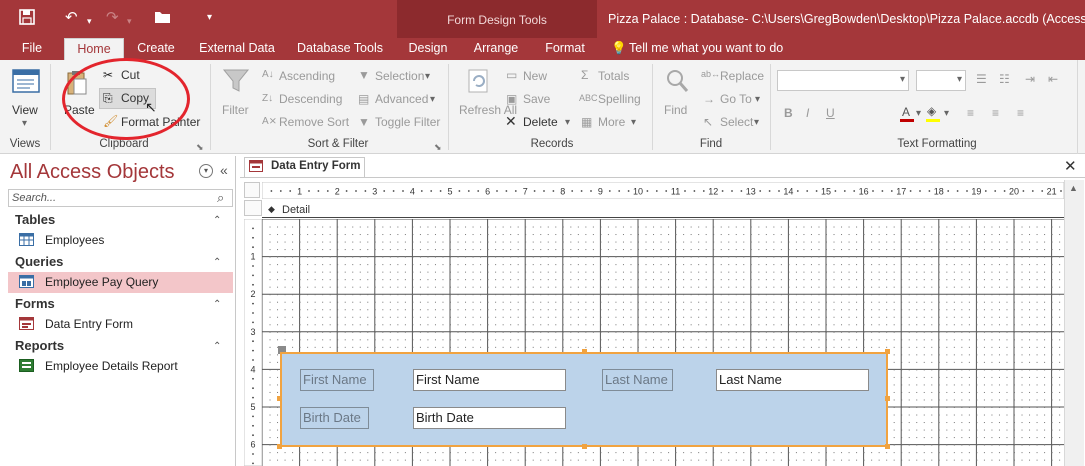  What do you see at coordinates (496, 49) in the screenshot?
I see `tab-arrange: Arrange` at bounding box center [496, 49].